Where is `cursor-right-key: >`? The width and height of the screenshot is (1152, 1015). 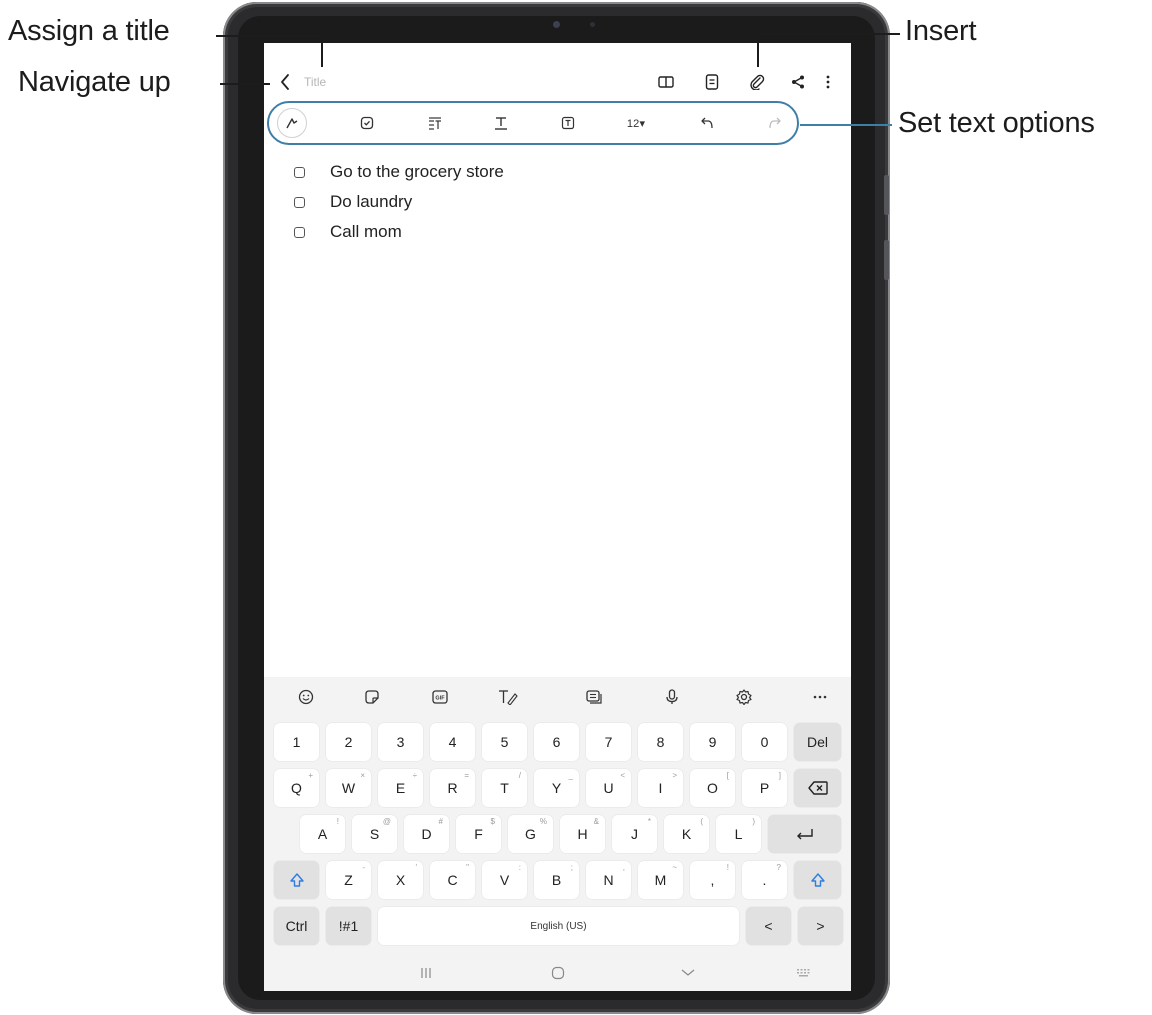 cursor-right-key: > is located at coordinates (820, 926).